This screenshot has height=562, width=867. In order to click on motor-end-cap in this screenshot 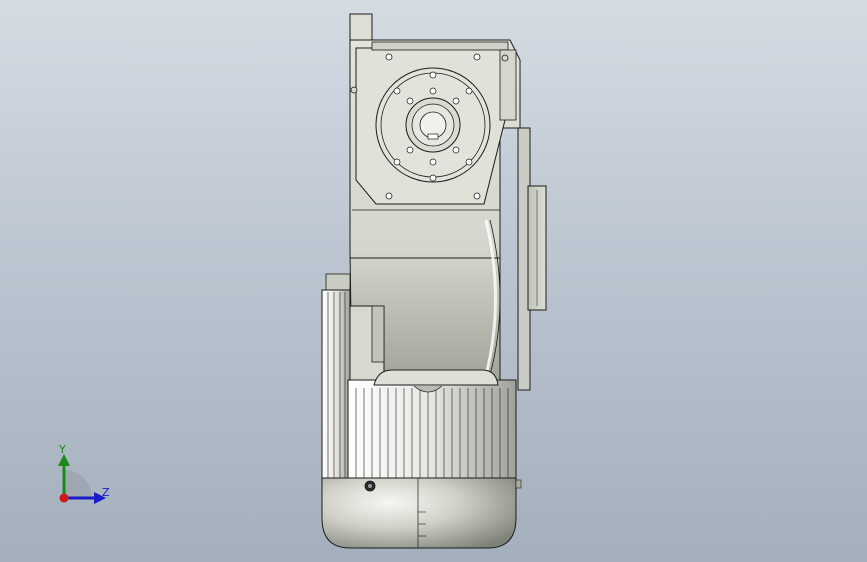, I will do `click(421, 513)`.